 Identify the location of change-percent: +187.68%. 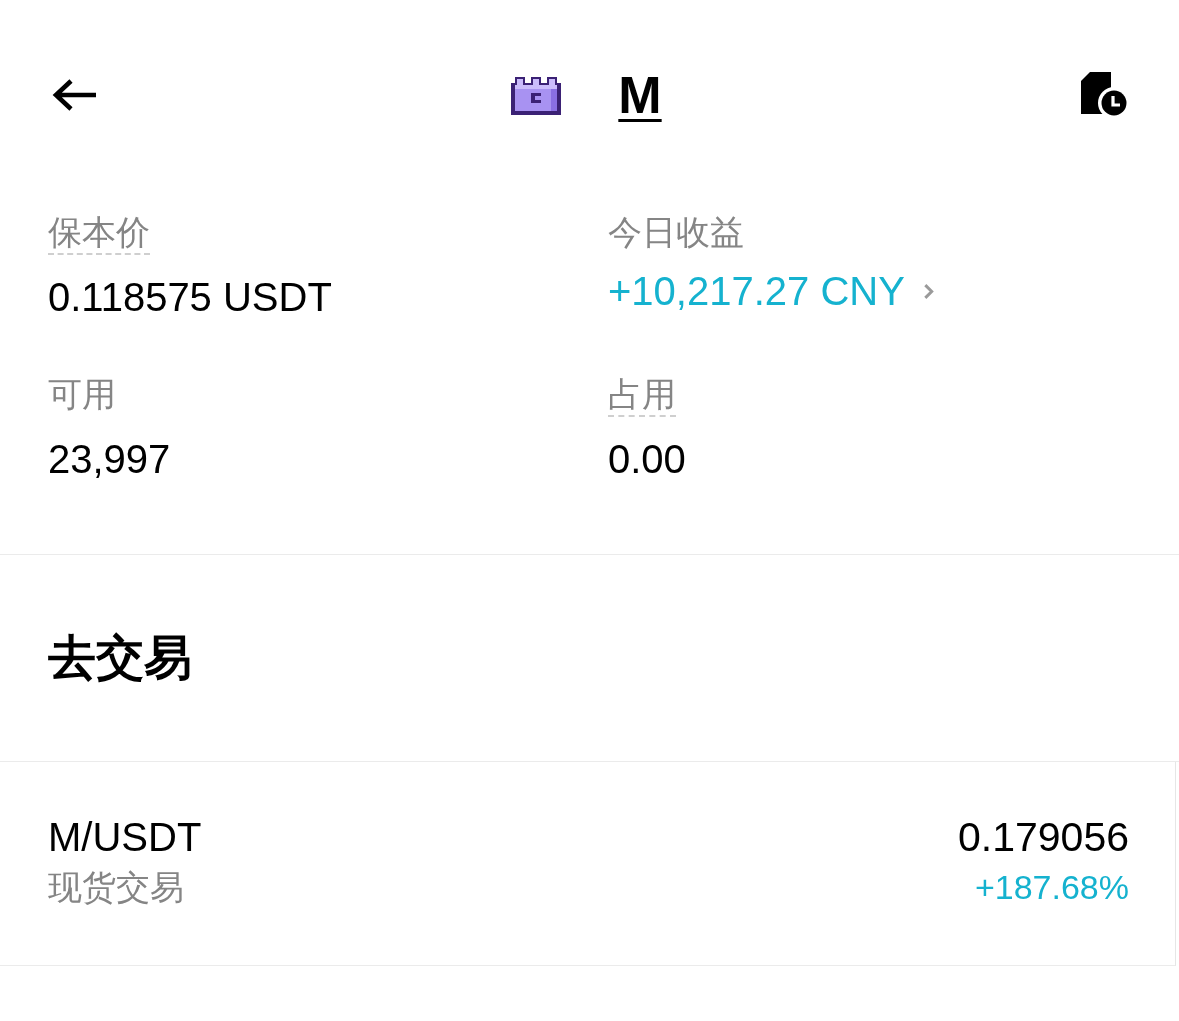
(1051, 887).